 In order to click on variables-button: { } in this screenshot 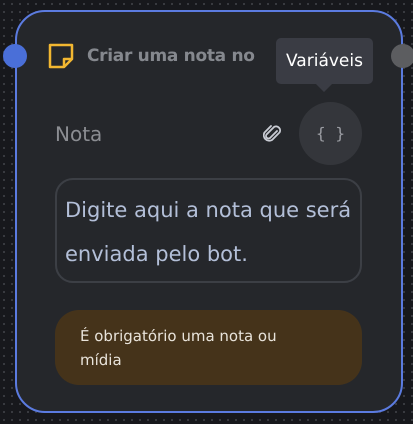, I will do `click(330, 133)`.